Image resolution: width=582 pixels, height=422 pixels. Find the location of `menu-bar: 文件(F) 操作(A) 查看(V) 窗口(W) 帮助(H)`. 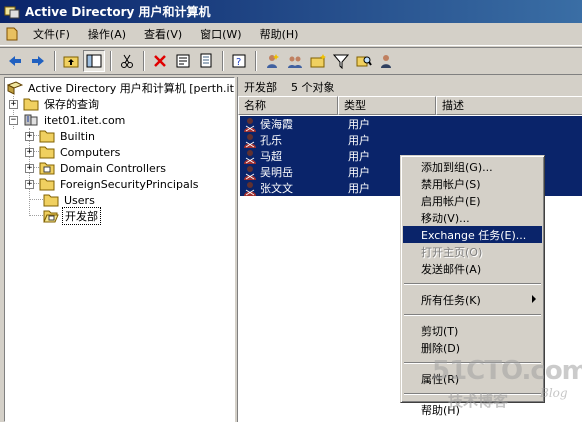

menu-bar: 文件(F) 操作(A) 查看(V) 窗口(W) 帮助(H) is located at coordinates (291, 34).